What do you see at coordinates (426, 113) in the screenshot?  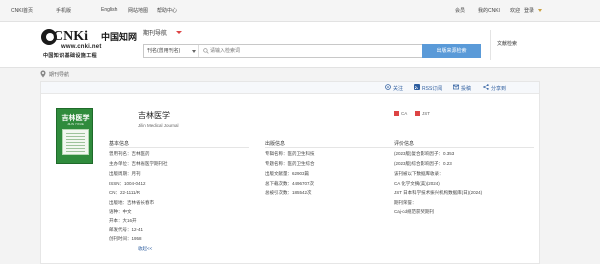 I see `badge-jst-label: JST` at bounding box center [426, 113].